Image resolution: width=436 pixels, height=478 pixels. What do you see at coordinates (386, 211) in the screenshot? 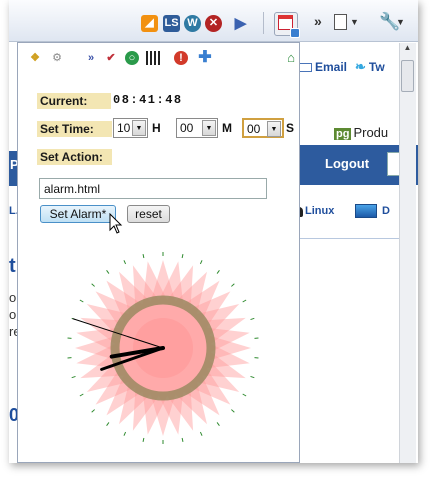
I see `desktop-link: D` at bounding box center [386, 211].